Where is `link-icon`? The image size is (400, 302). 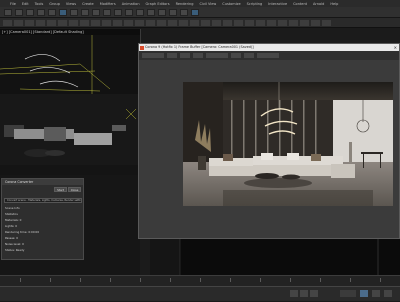
link-icon is located at coordinates (30, 12).